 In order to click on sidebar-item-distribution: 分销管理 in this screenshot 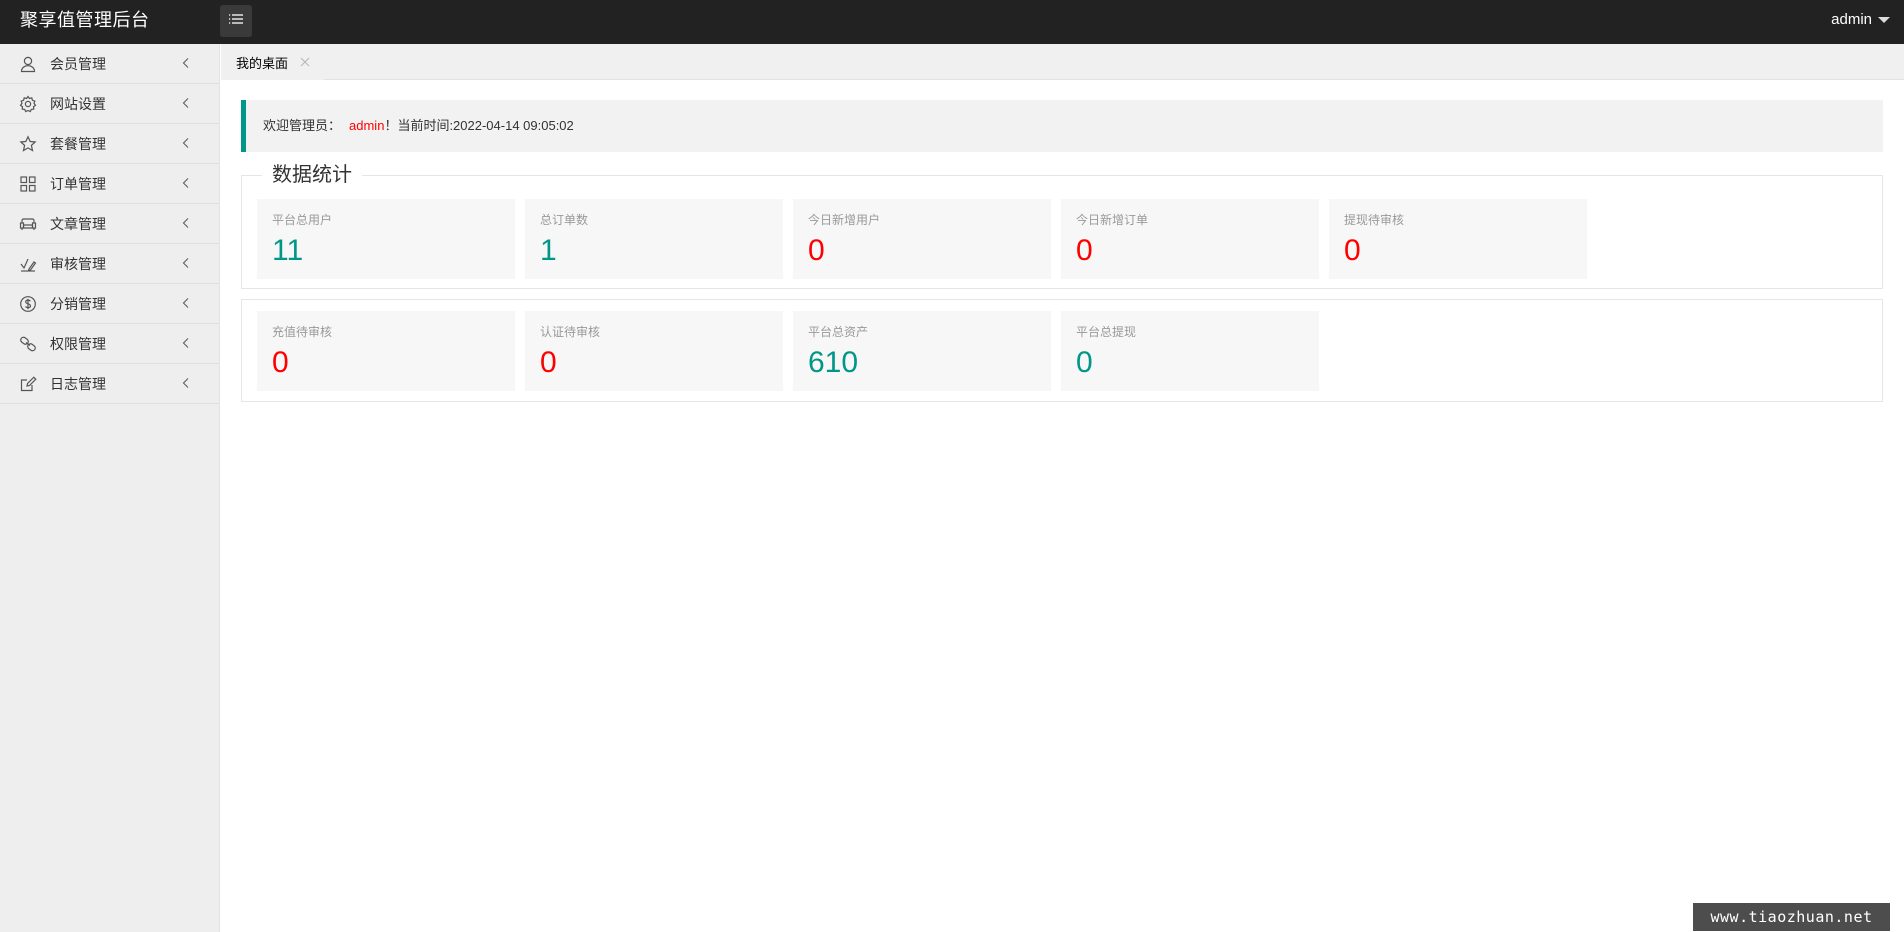, I will do `click(109, 304)`.